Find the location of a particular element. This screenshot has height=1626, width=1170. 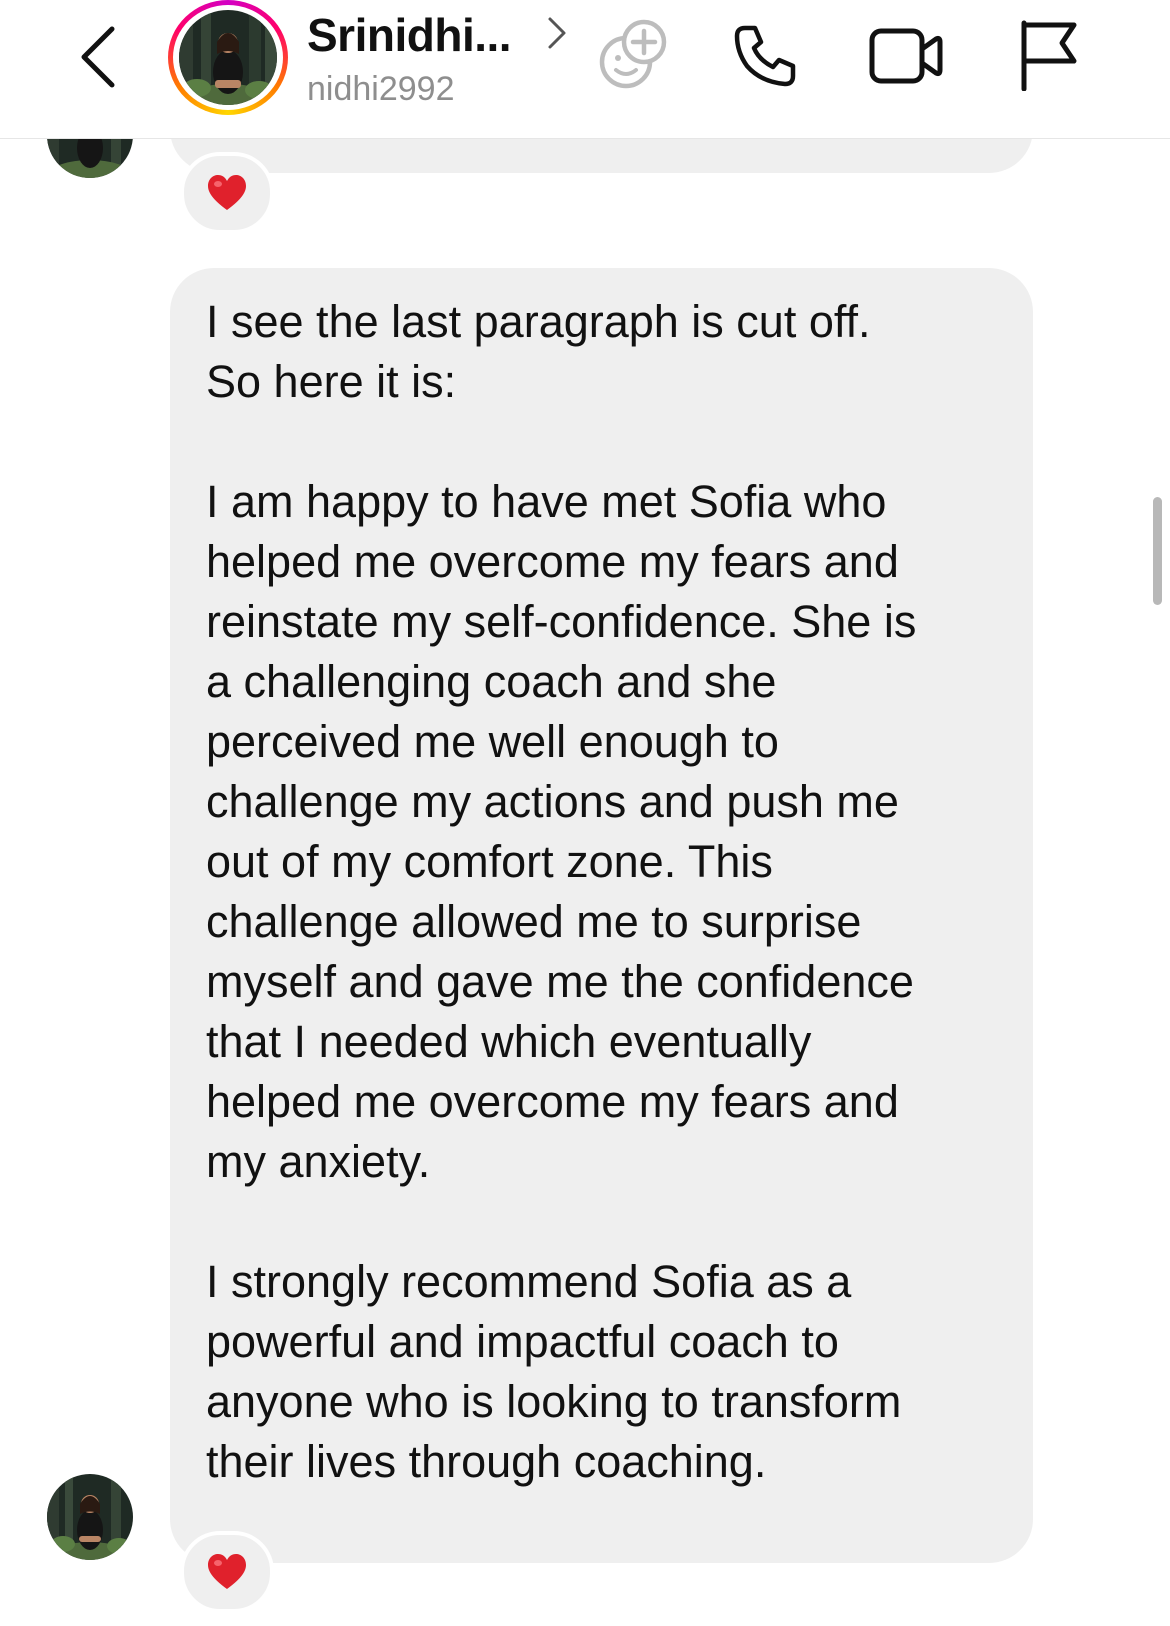

phone-icon is located at coordinates (765, 56).